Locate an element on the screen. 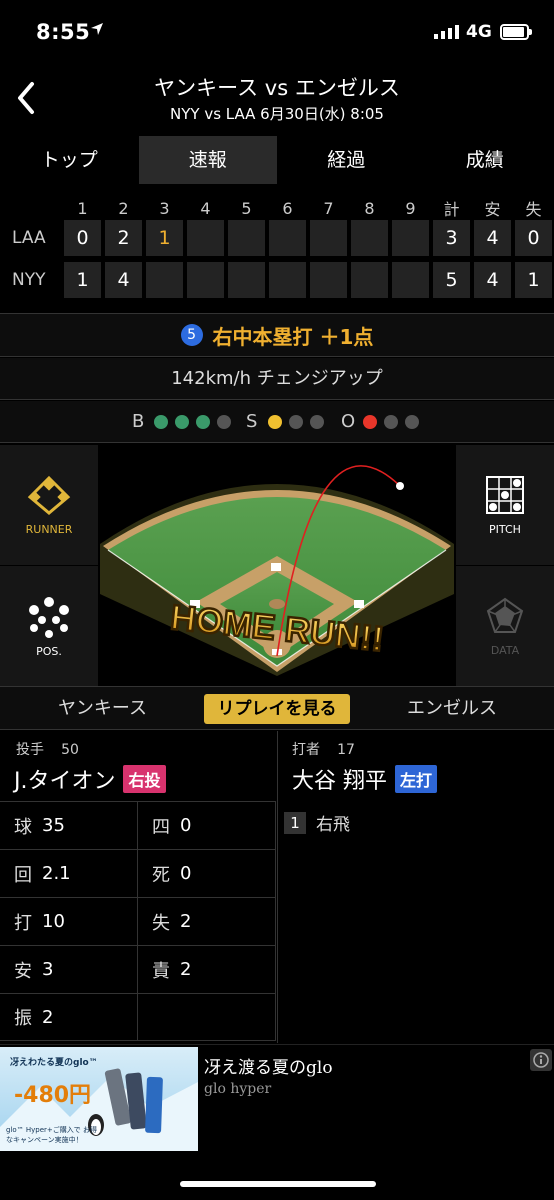  runner-button: RUNNER is located at coordinates (49, 505).